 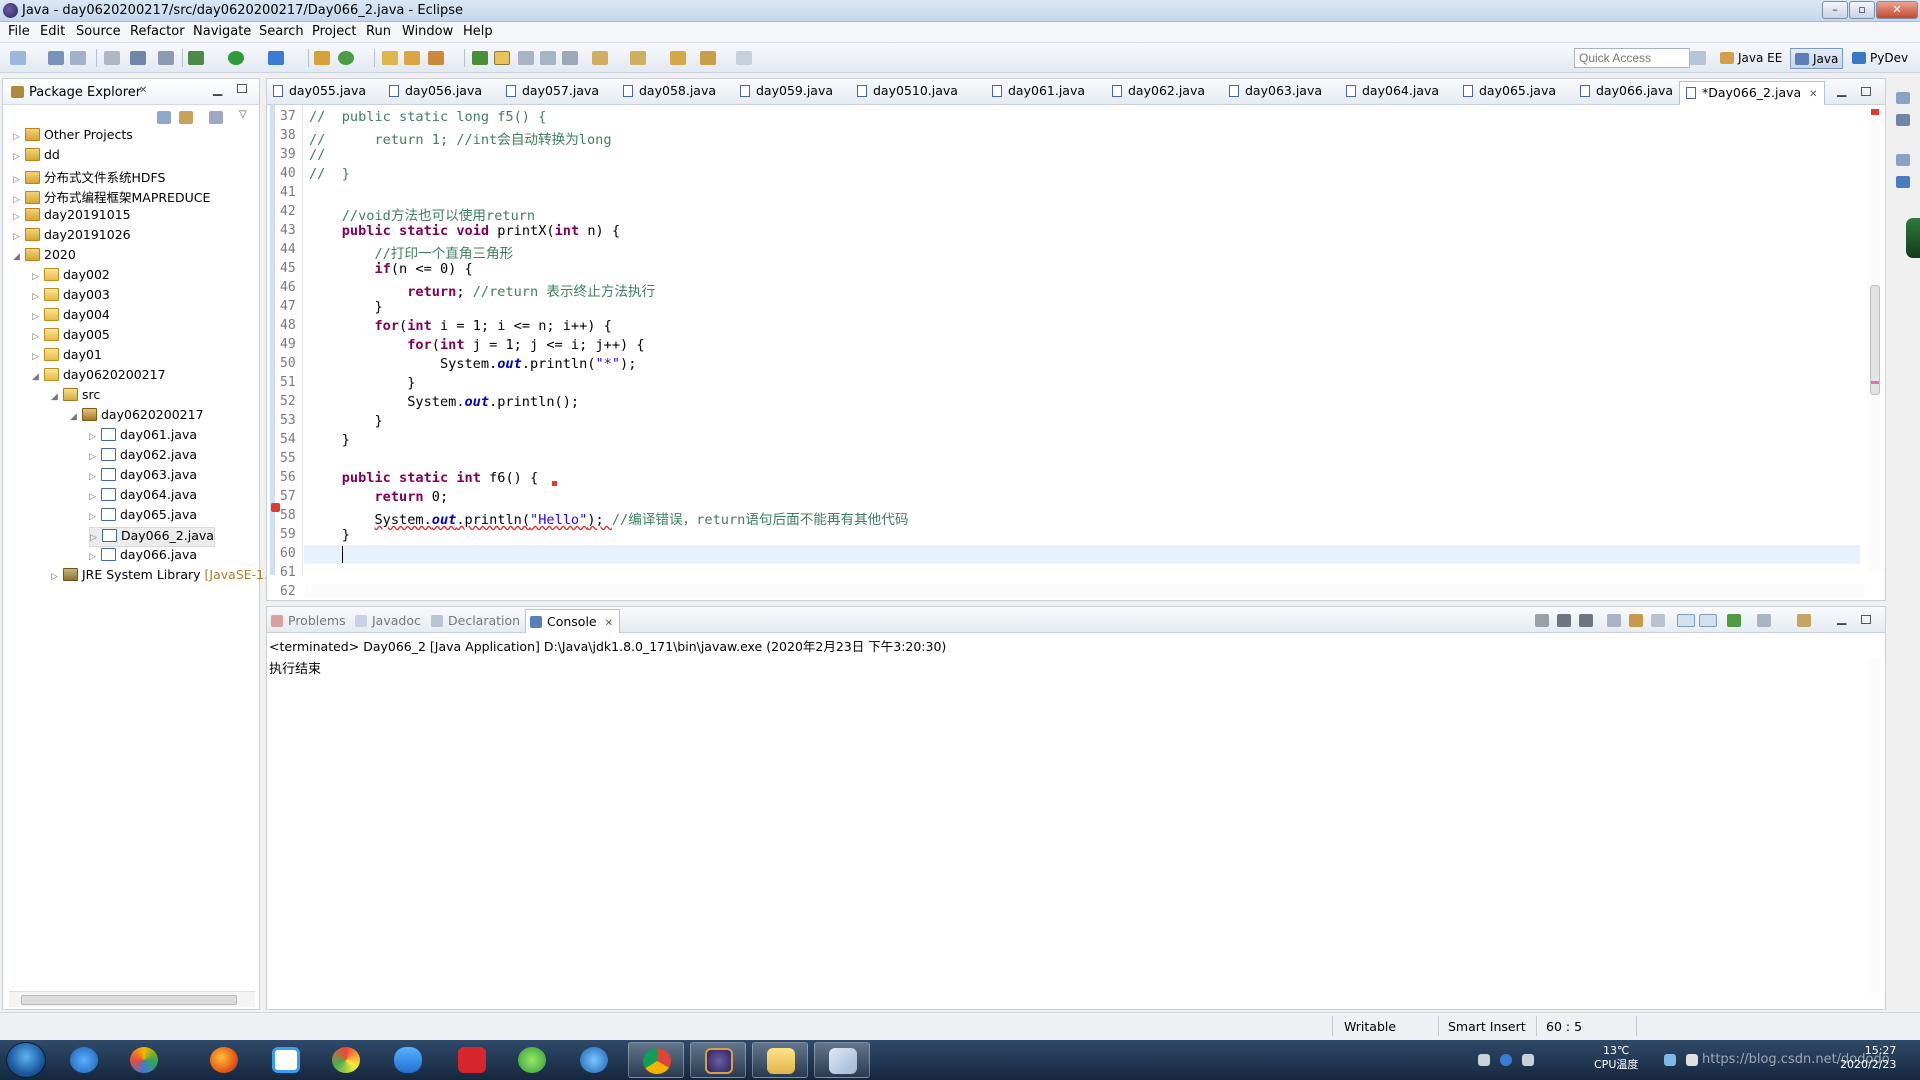 What do you see at coordinates (143, 437) in the screenshot?
I see `tree-item: ▷ day061.java` at bounding box center [143, 437].